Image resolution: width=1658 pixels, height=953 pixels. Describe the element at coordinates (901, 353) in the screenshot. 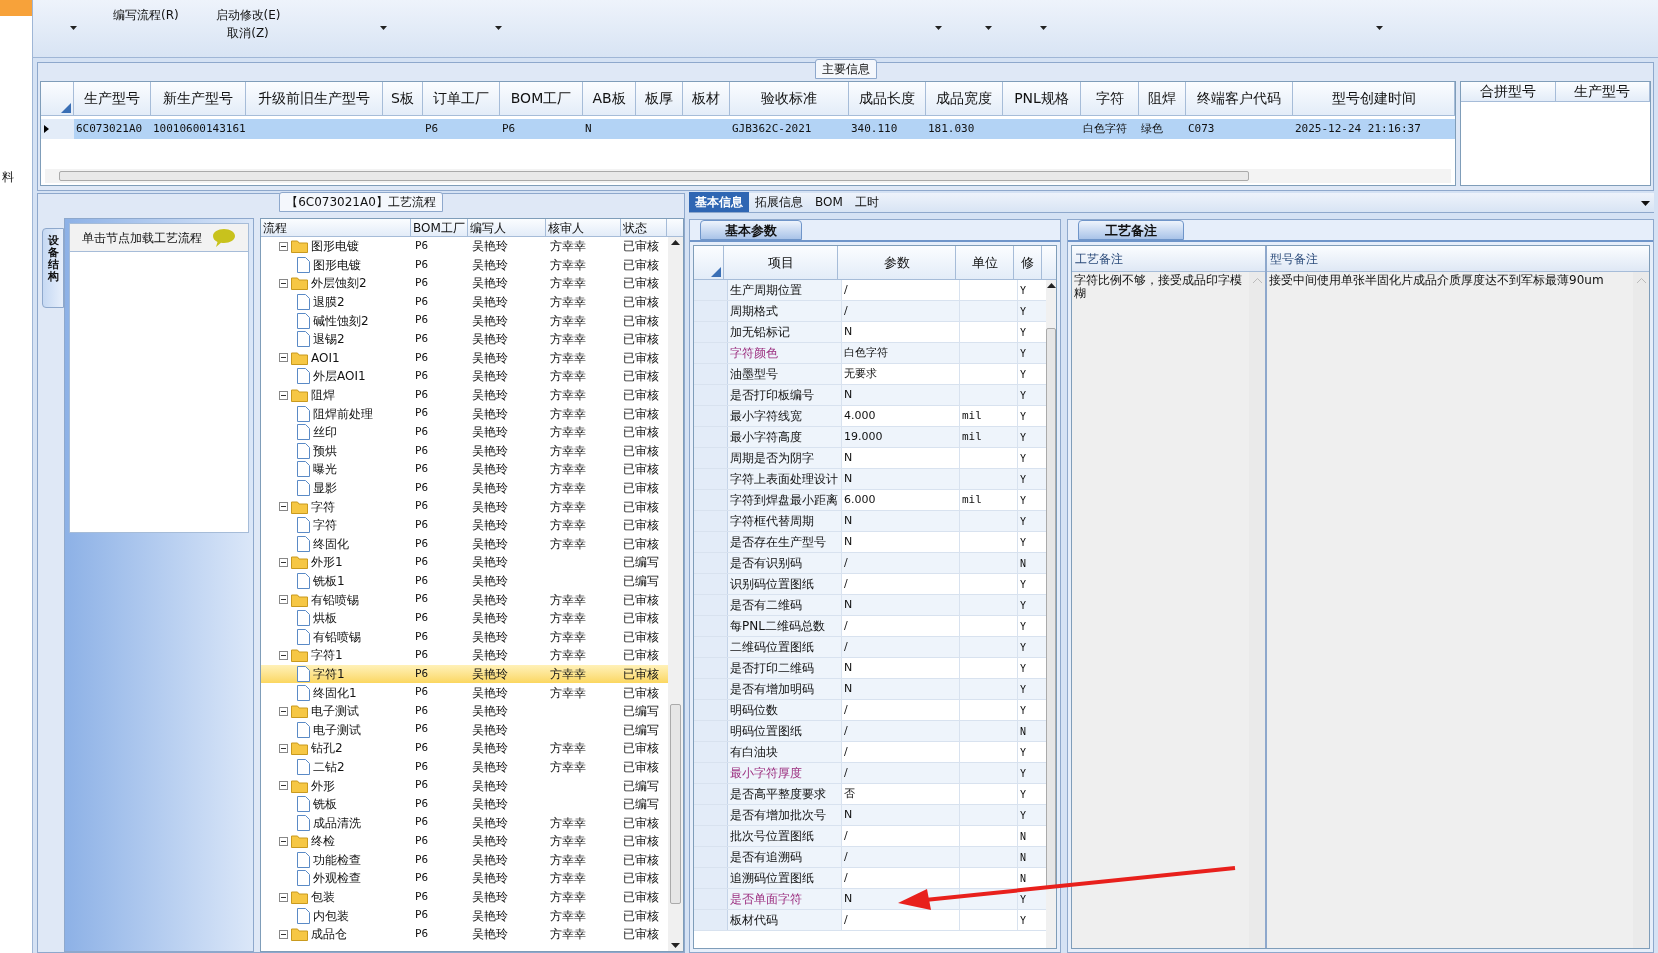

I see `parameter-value: 白色字符` at that location.